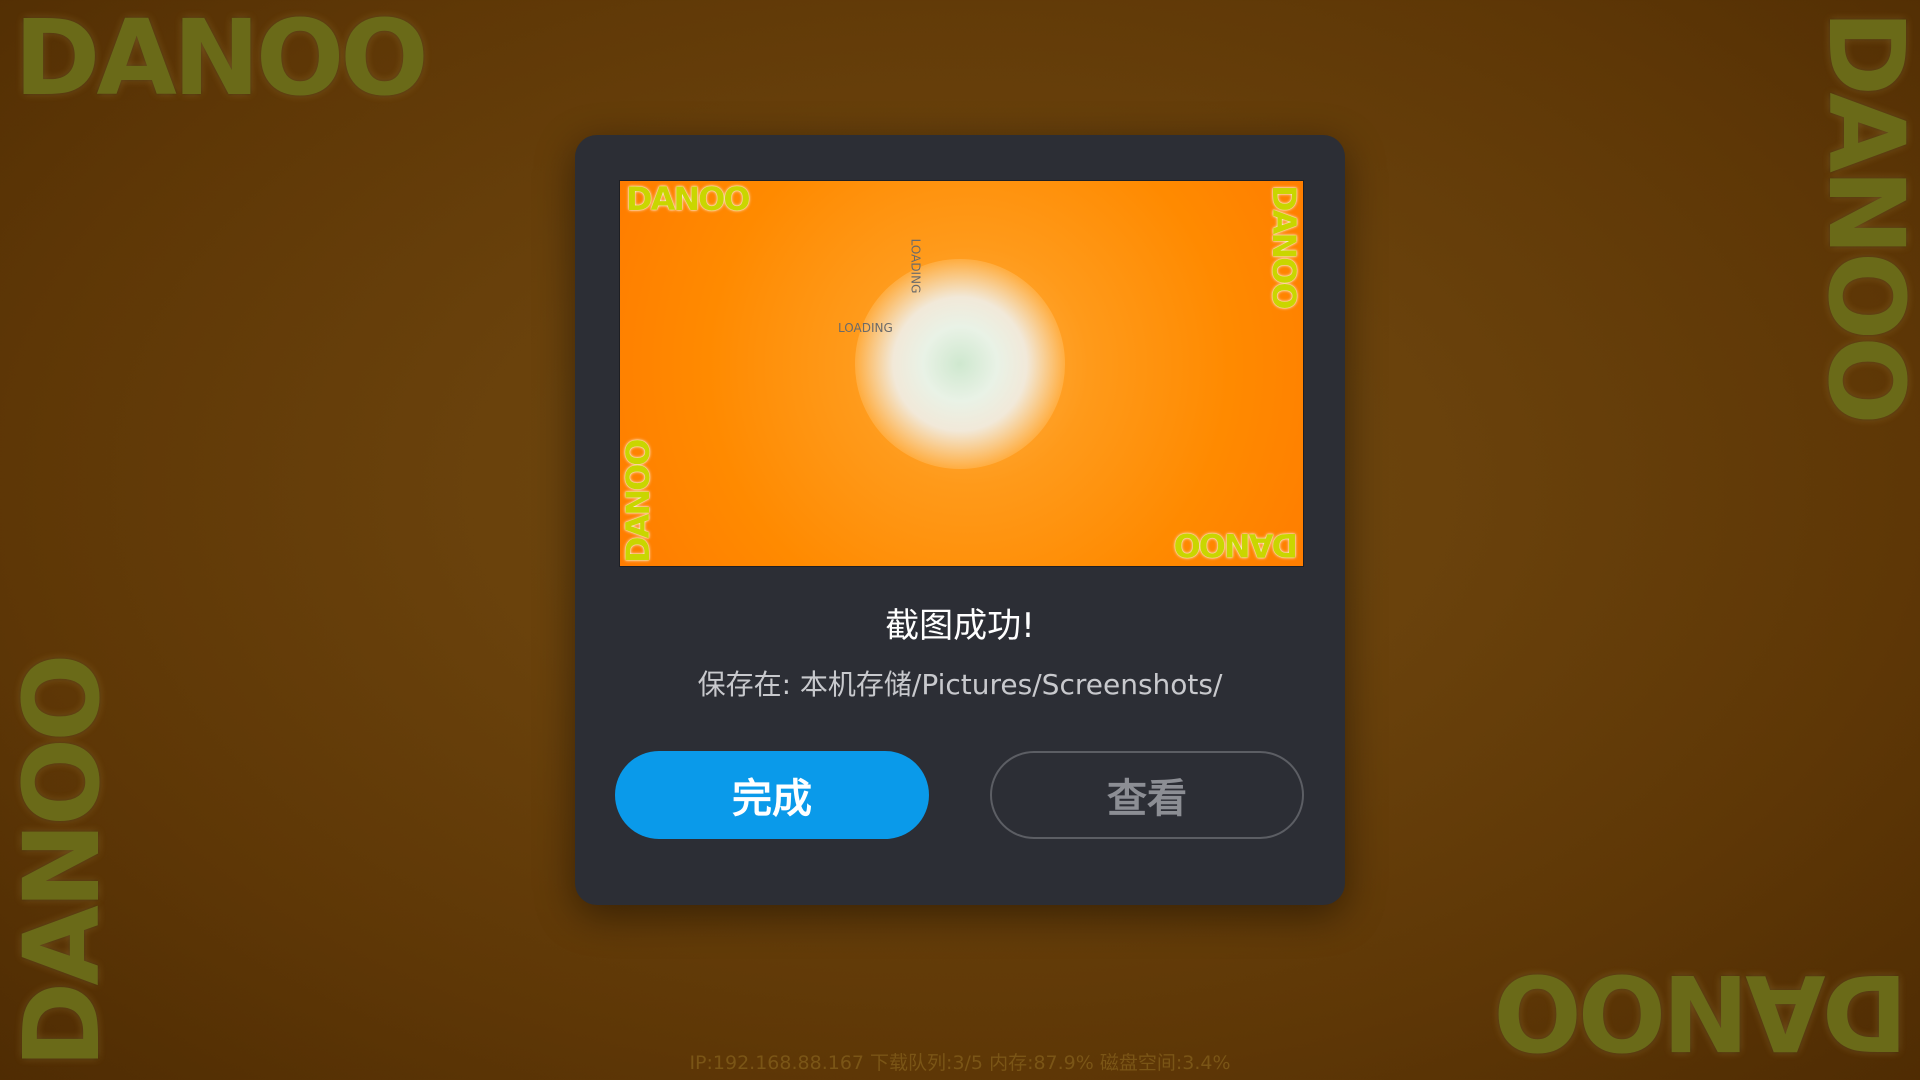 The image size is (1920, 1080). What do you see at coordinates (960, 364) in the screenshot?
I see `loading-spinner-icon` at bounding box center [960, 364].